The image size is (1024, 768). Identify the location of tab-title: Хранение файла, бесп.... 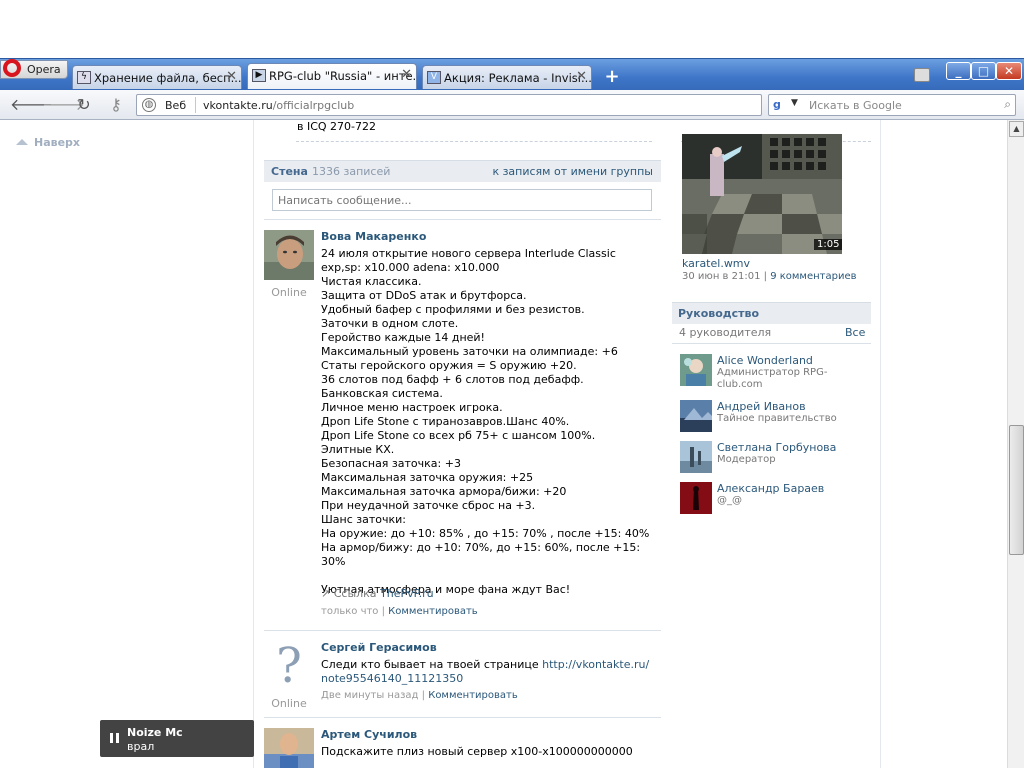
(168, 78).